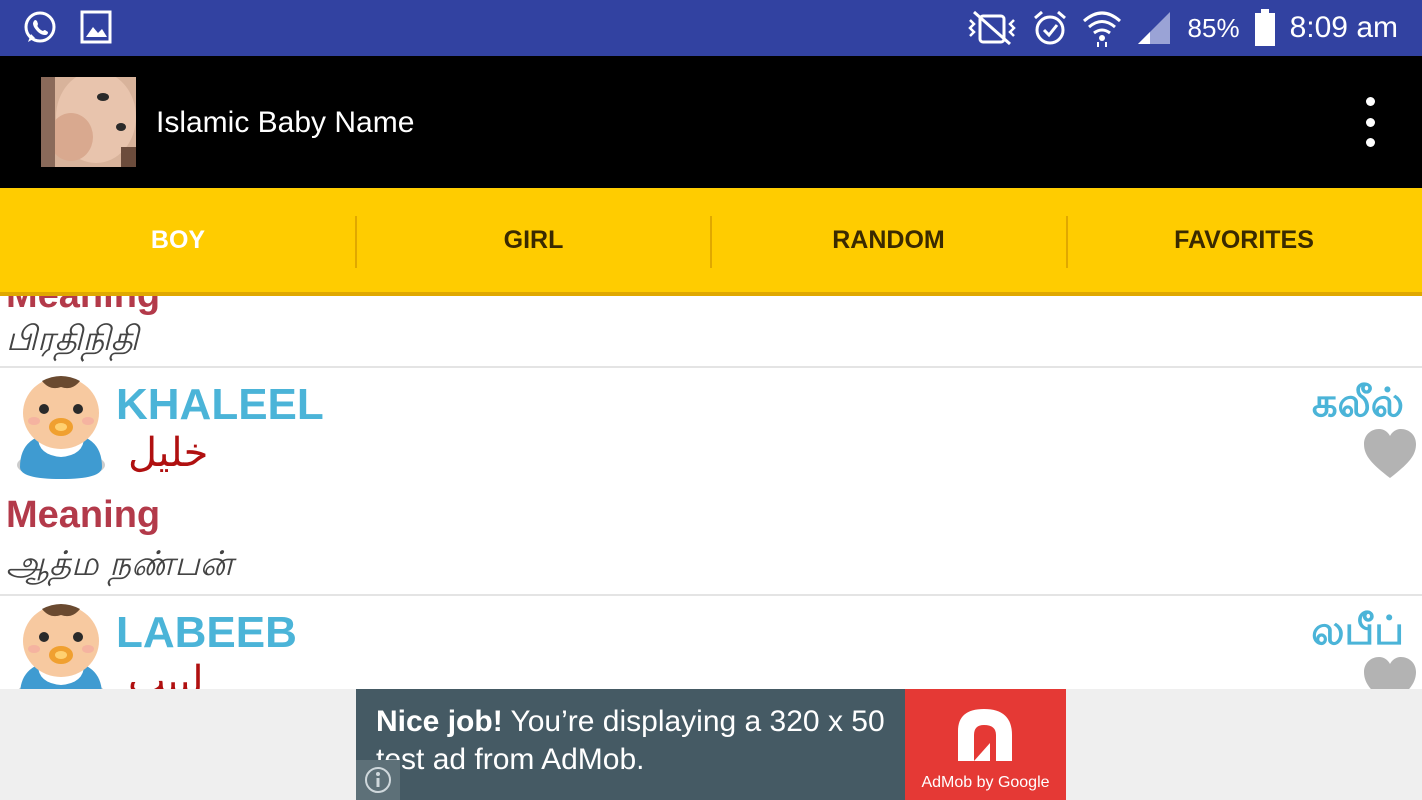  I want to click on admob-icon, so click(985, 735).